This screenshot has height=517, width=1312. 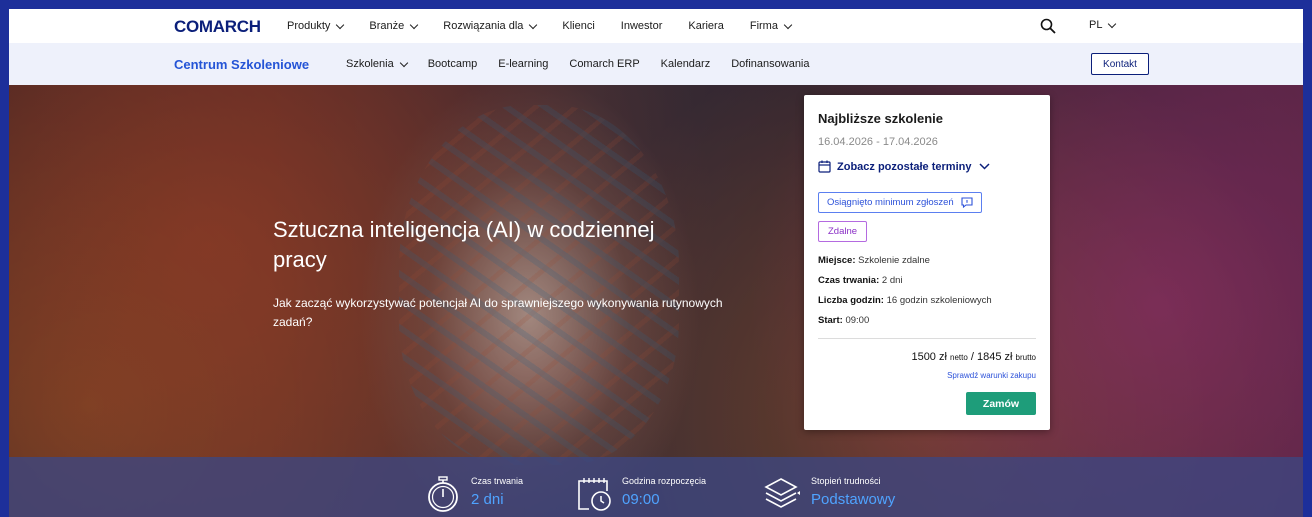 What do you see at coordinates (483, 26) in the screenshot?
I see `top-menu-label: Rozwiązania dla` at bounding box center [483, 26].